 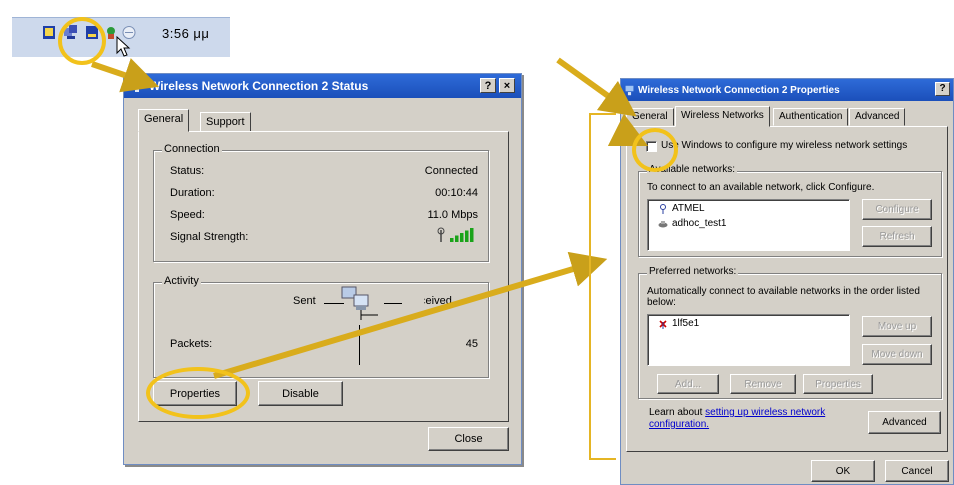 I want to click on sent-label: Sent, so click(x=304, y=301).